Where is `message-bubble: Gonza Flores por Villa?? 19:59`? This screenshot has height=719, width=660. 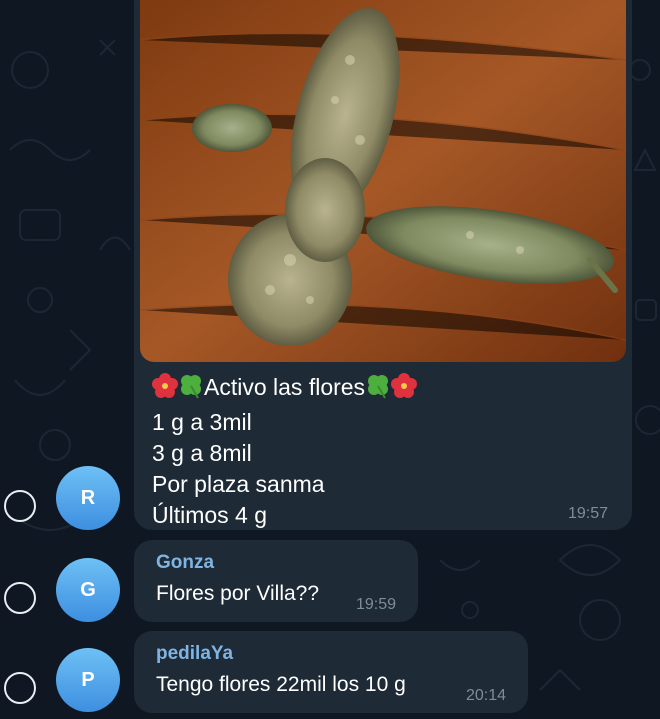
message-bubble: Gonza Flores por Villa?? 19:59 is located at coordinates (276, 581).